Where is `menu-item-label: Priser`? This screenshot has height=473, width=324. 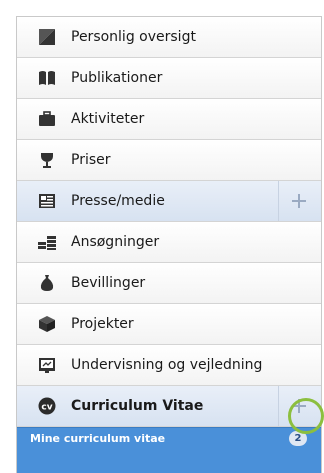 menu-item-label: Priser is located at coordinates (91, 160).